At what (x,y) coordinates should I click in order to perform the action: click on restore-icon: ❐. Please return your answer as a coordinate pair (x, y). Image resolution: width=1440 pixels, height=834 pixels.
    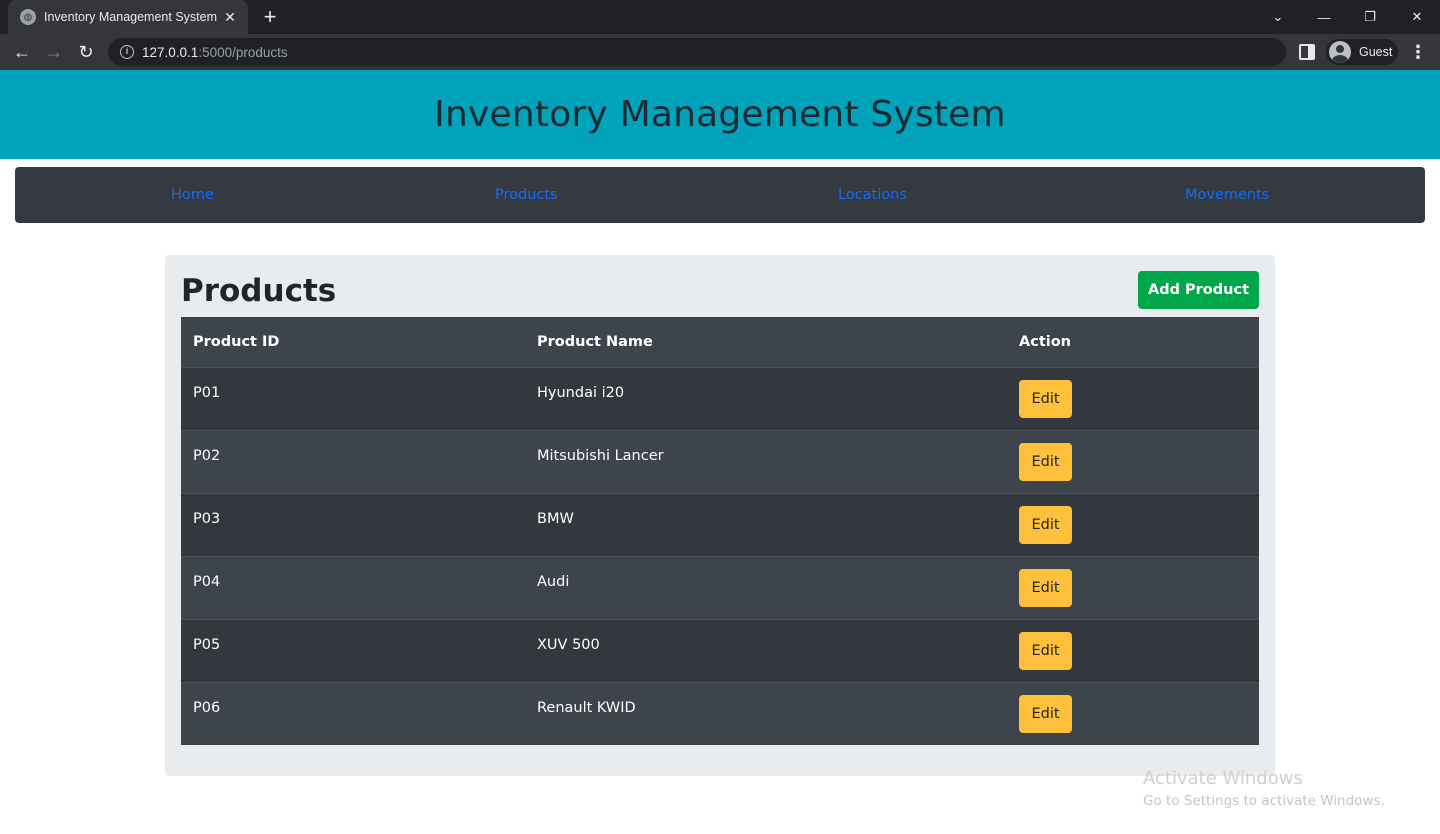
    Looking at the image, I should click on (1370, 17).